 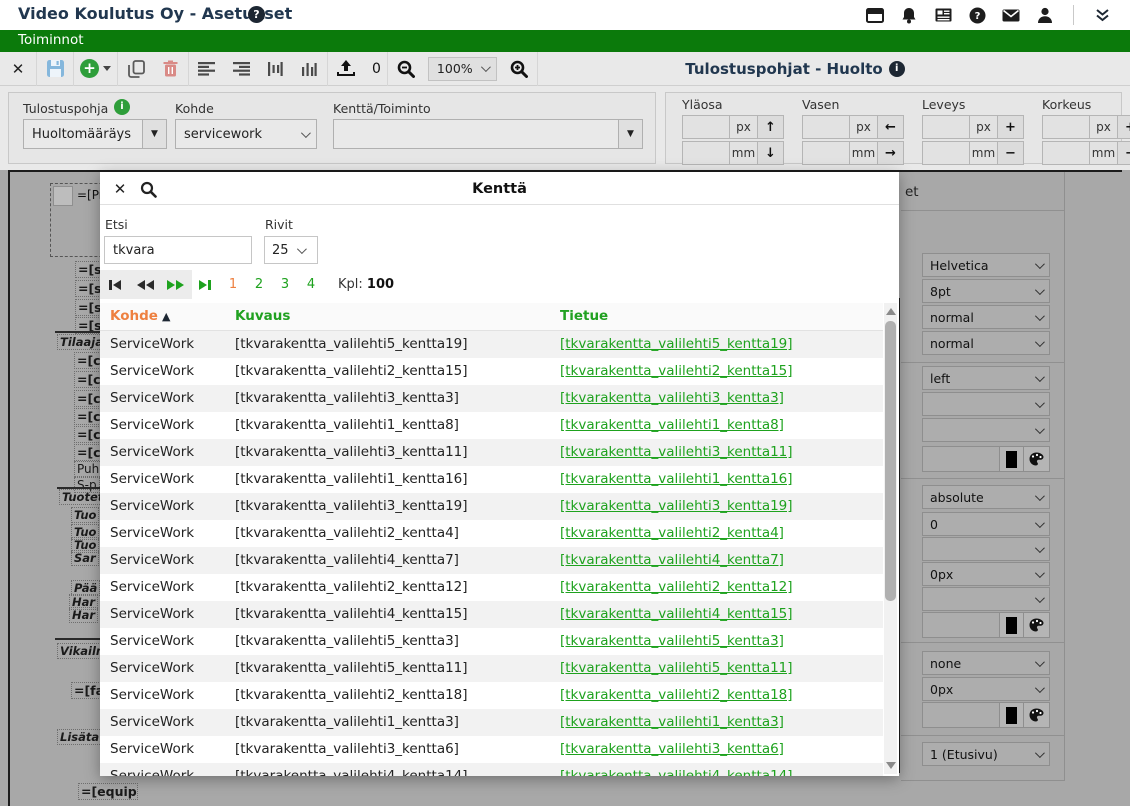 What do you see at coordinates (977, 15) in the screenshot?
I see `help-icon: ?` at bounding box center [977, 15].